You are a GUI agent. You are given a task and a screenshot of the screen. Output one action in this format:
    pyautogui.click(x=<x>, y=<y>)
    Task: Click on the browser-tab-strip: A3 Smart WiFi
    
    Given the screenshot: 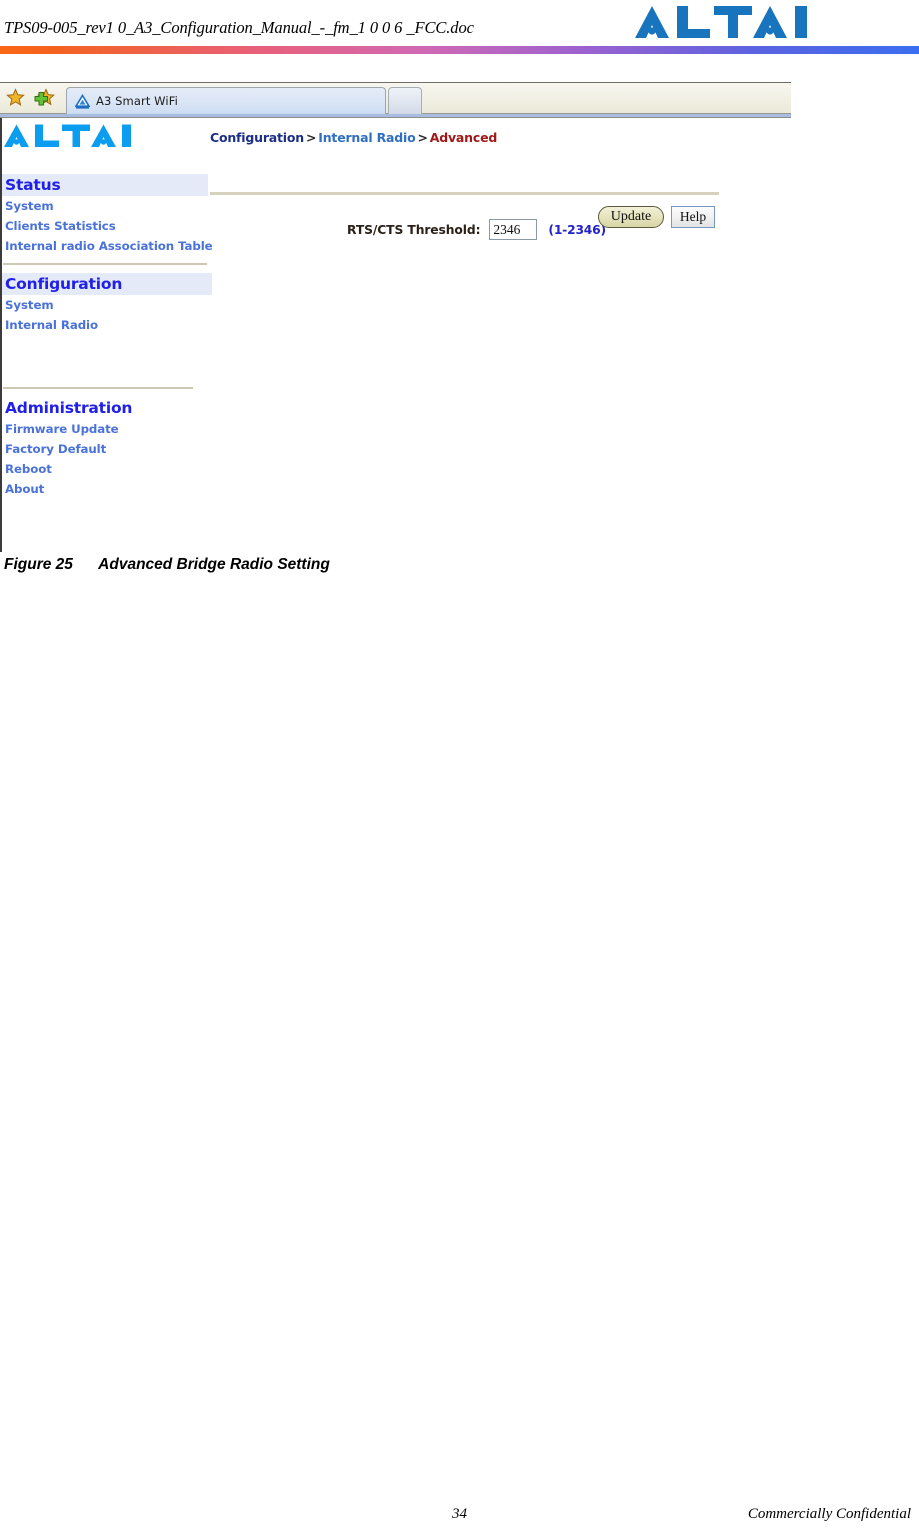 What is the action you would take?
    pyautogui.click(x=395, y=100)
    